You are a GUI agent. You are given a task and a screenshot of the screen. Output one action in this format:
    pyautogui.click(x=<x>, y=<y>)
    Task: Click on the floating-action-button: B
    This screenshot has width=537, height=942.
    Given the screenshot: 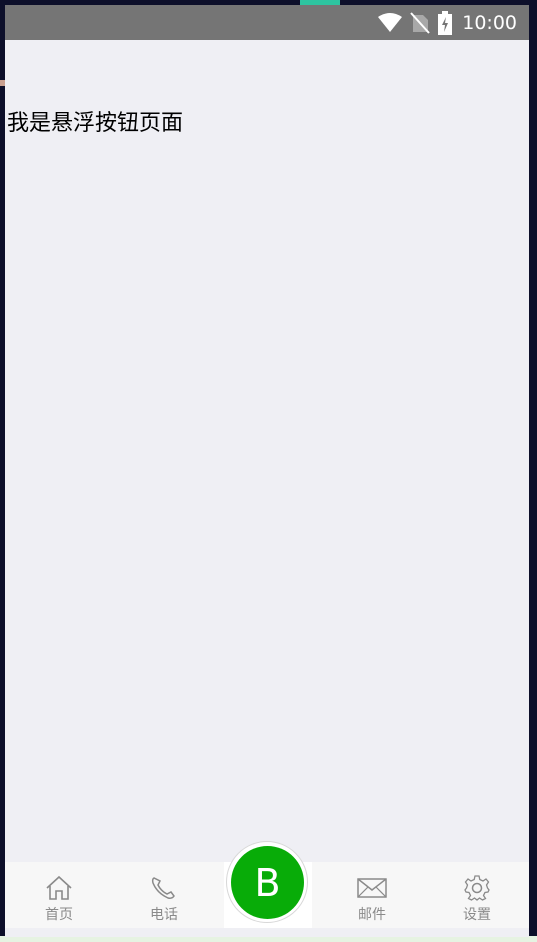 What is the action you would take?
    pyautogui.click(x=267, y=882)
    